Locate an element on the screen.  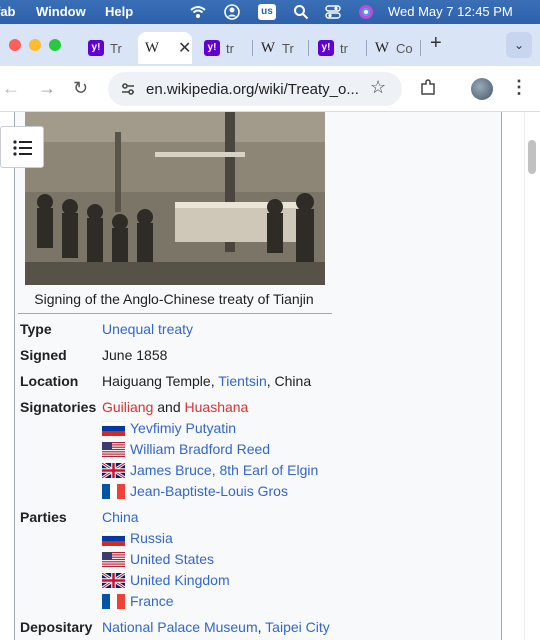
extensions-puzzle-icon is located at coordinates (428, 88).